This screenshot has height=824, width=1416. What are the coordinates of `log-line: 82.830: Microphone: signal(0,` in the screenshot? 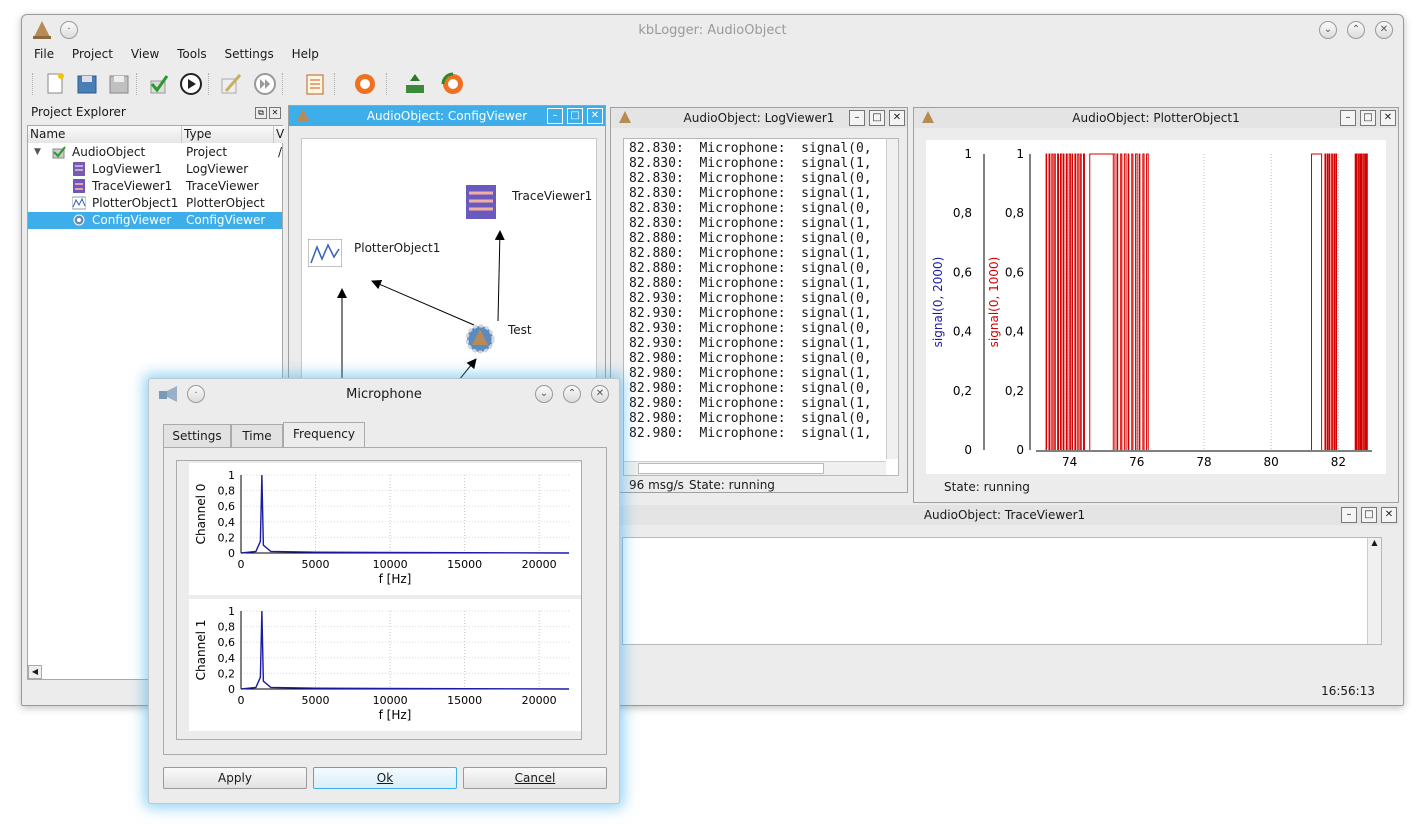 It's located at (750, 178).